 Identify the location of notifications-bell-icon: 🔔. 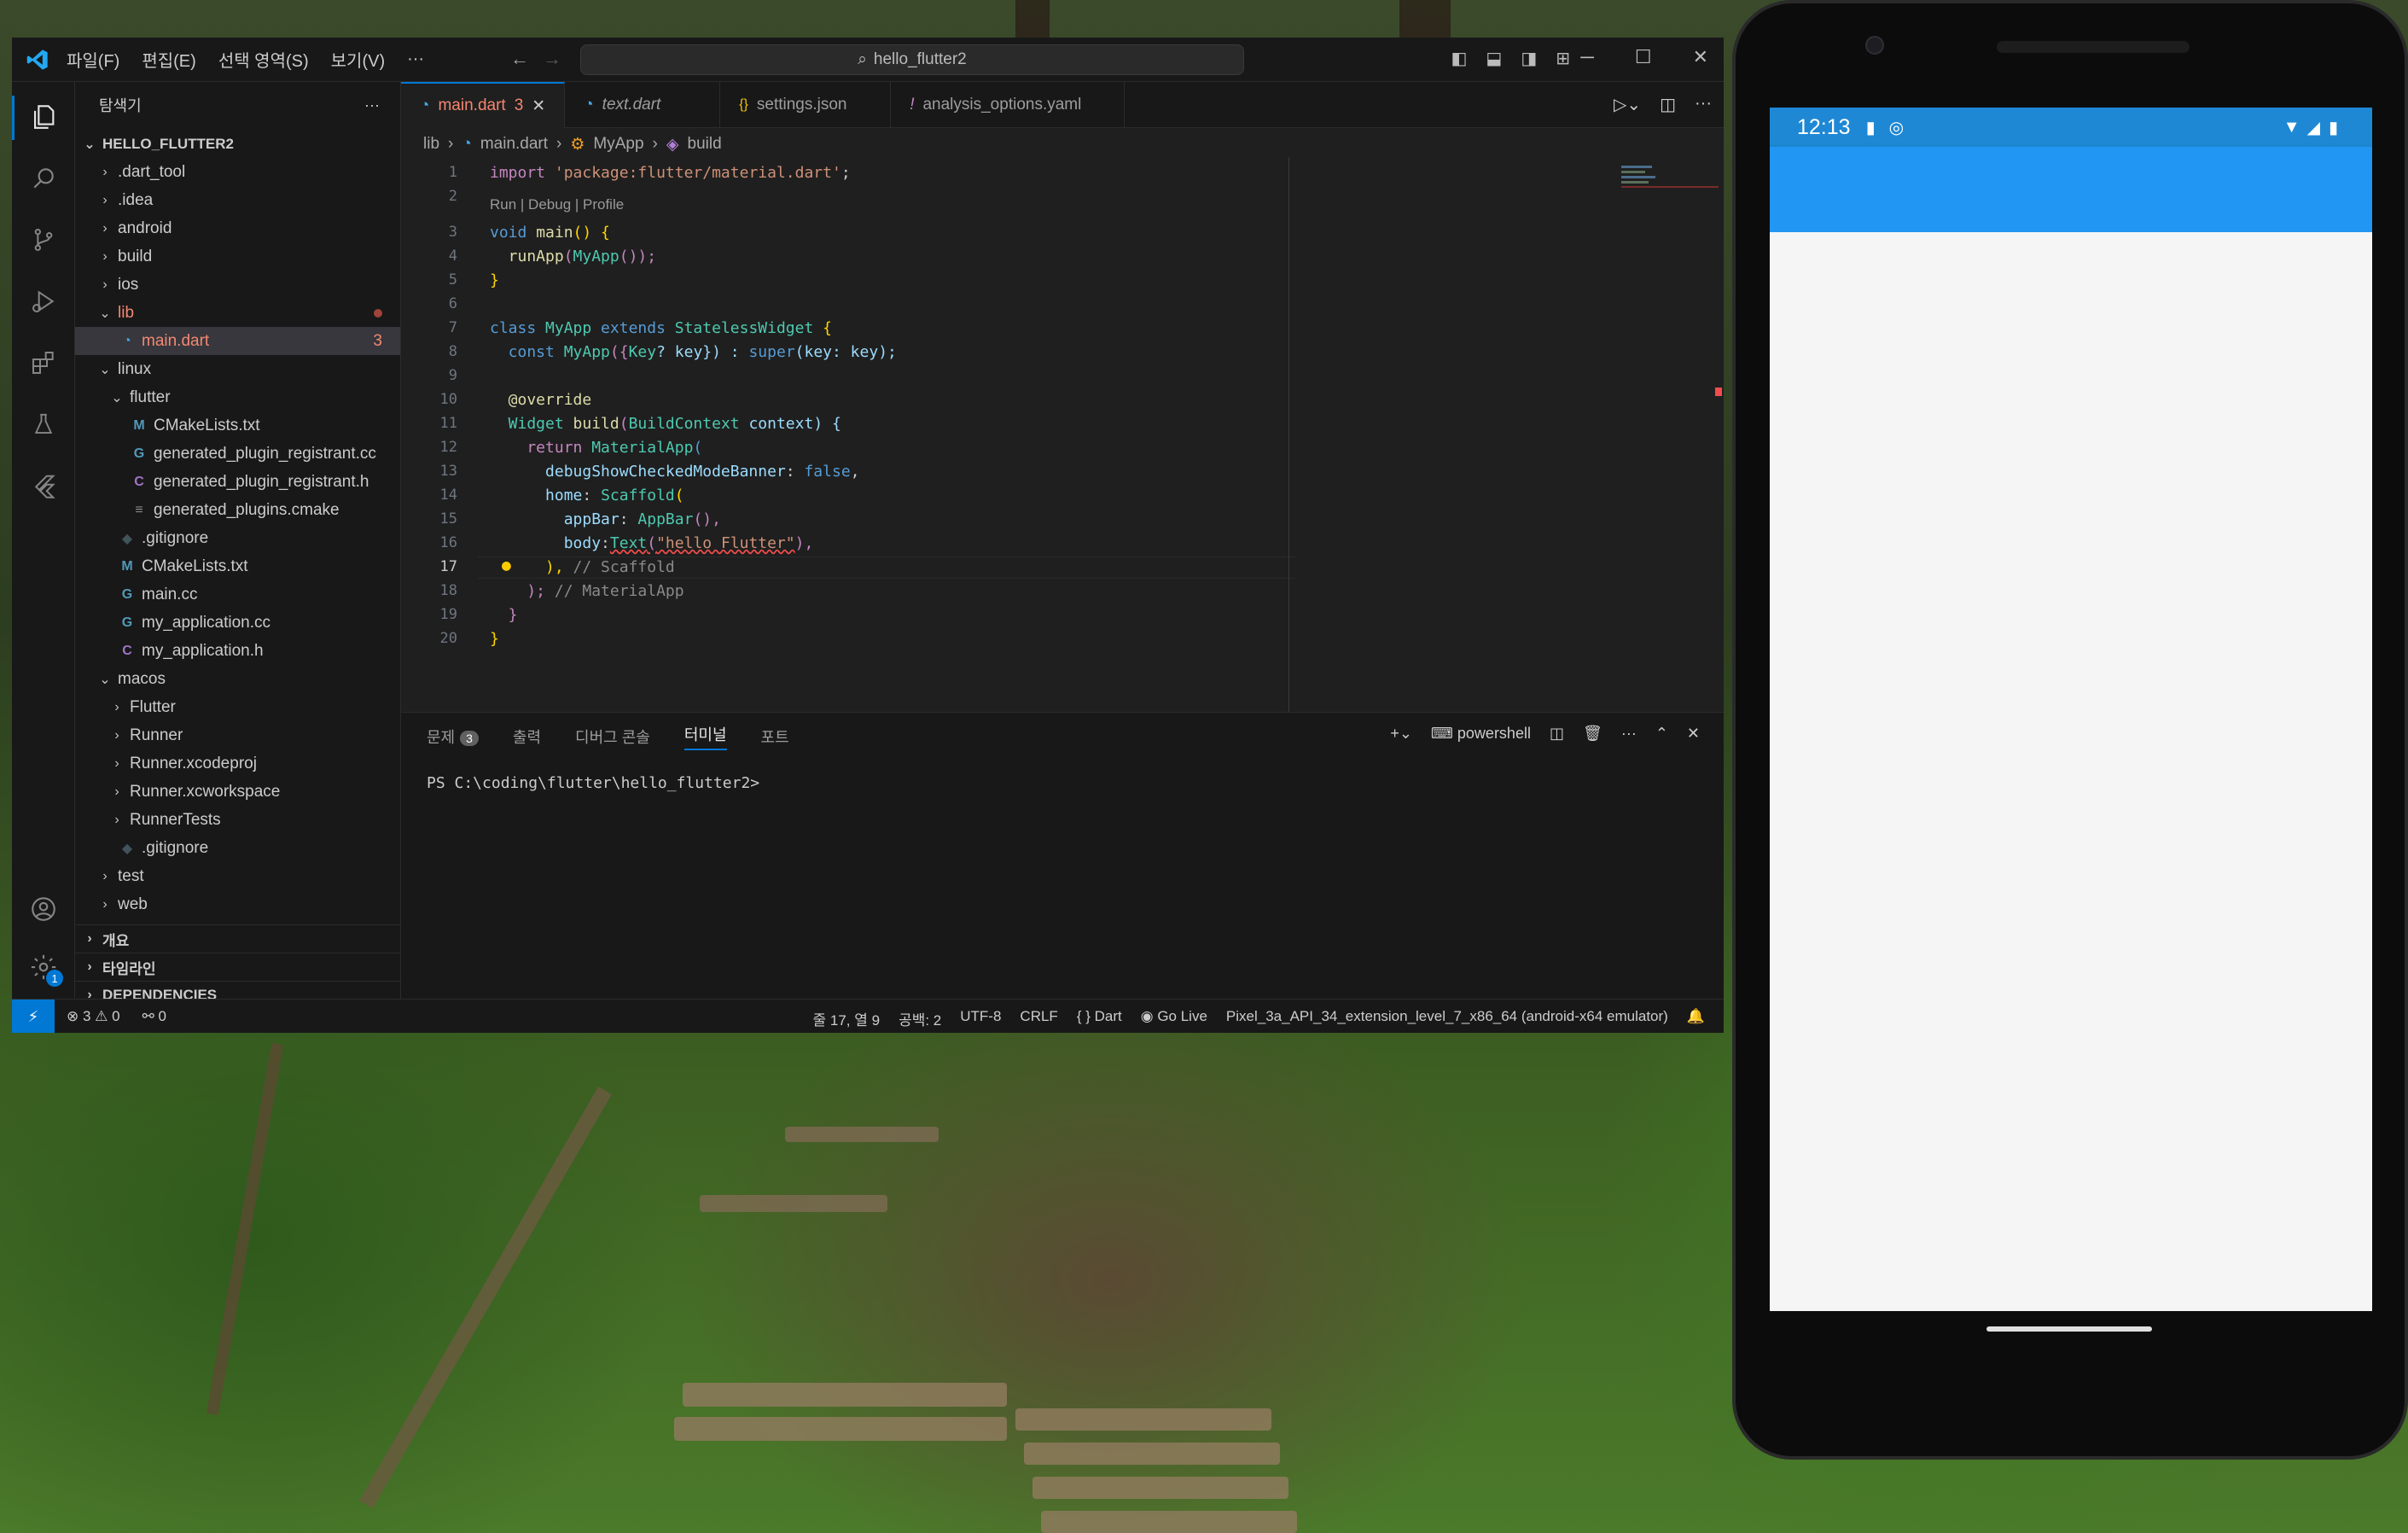
(1696, 1019).